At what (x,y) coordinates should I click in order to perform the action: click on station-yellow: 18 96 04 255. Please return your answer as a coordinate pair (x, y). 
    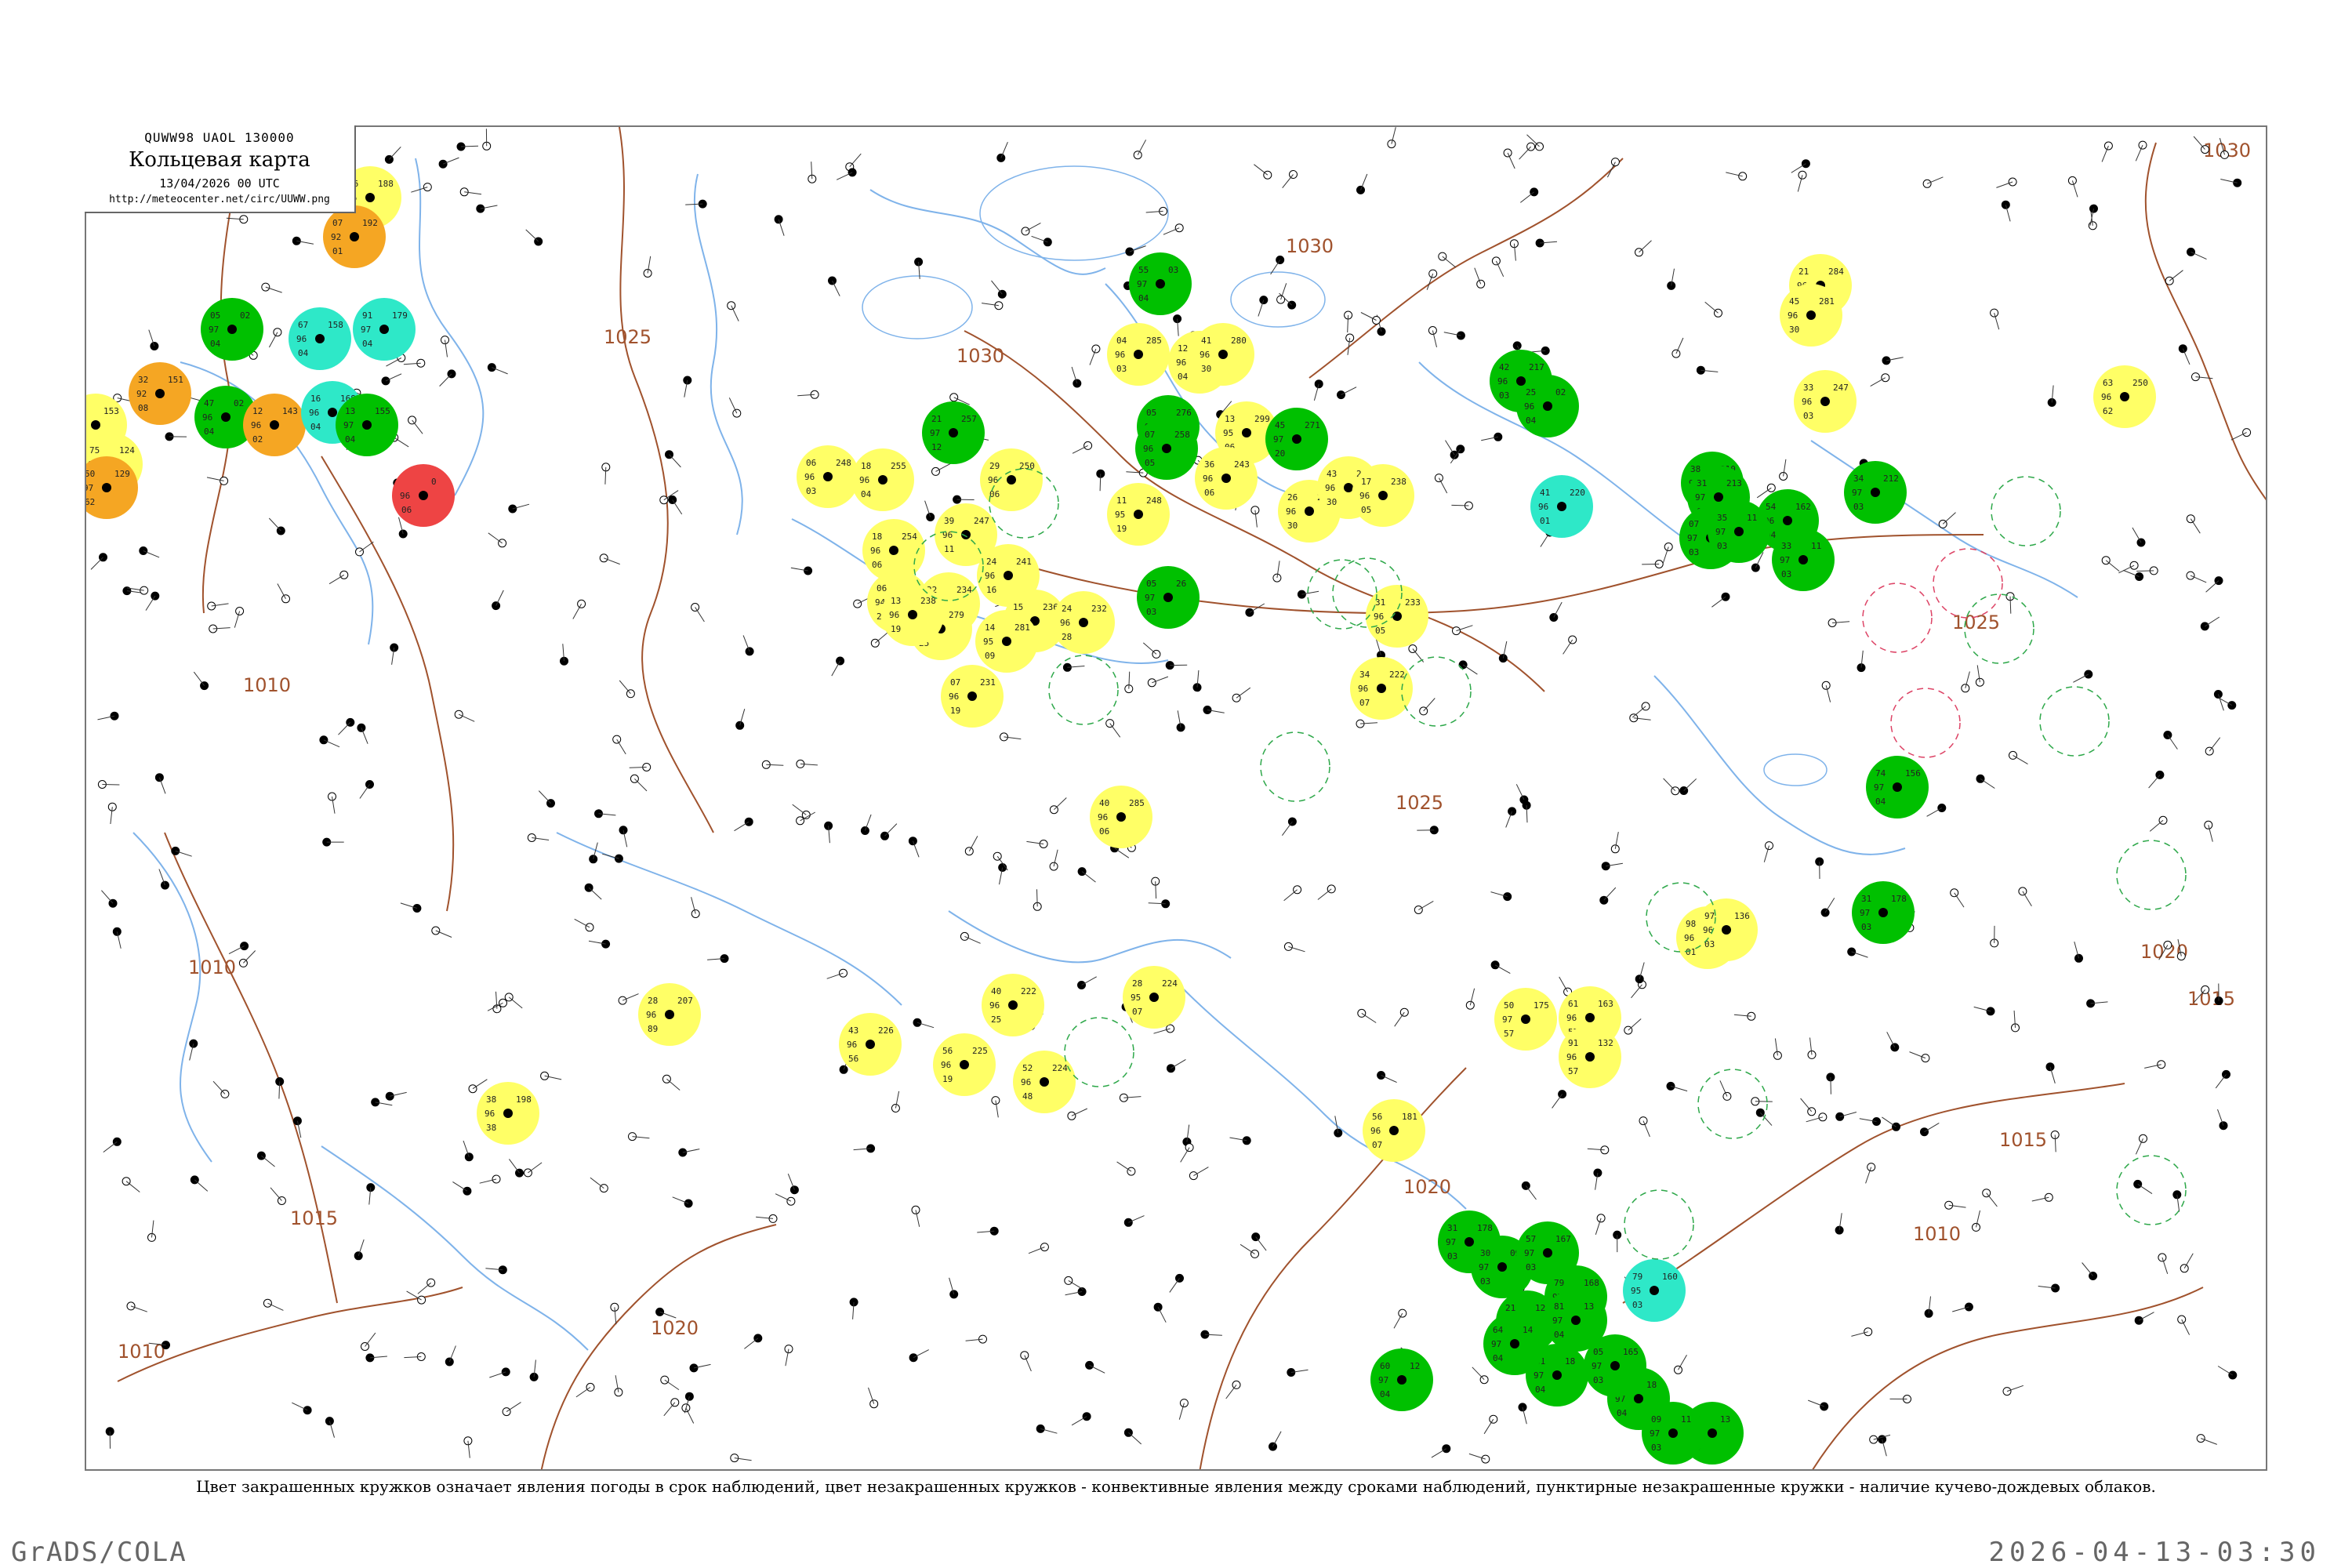
    Looking at the image, I should click on (882, 480).